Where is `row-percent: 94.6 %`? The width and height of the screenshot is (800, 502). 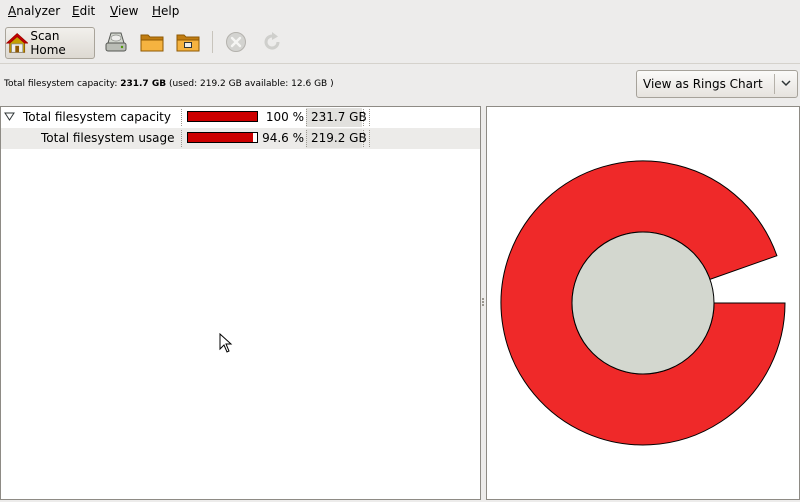
row-percent: 94.6 % is located at coordinates (283, 138).